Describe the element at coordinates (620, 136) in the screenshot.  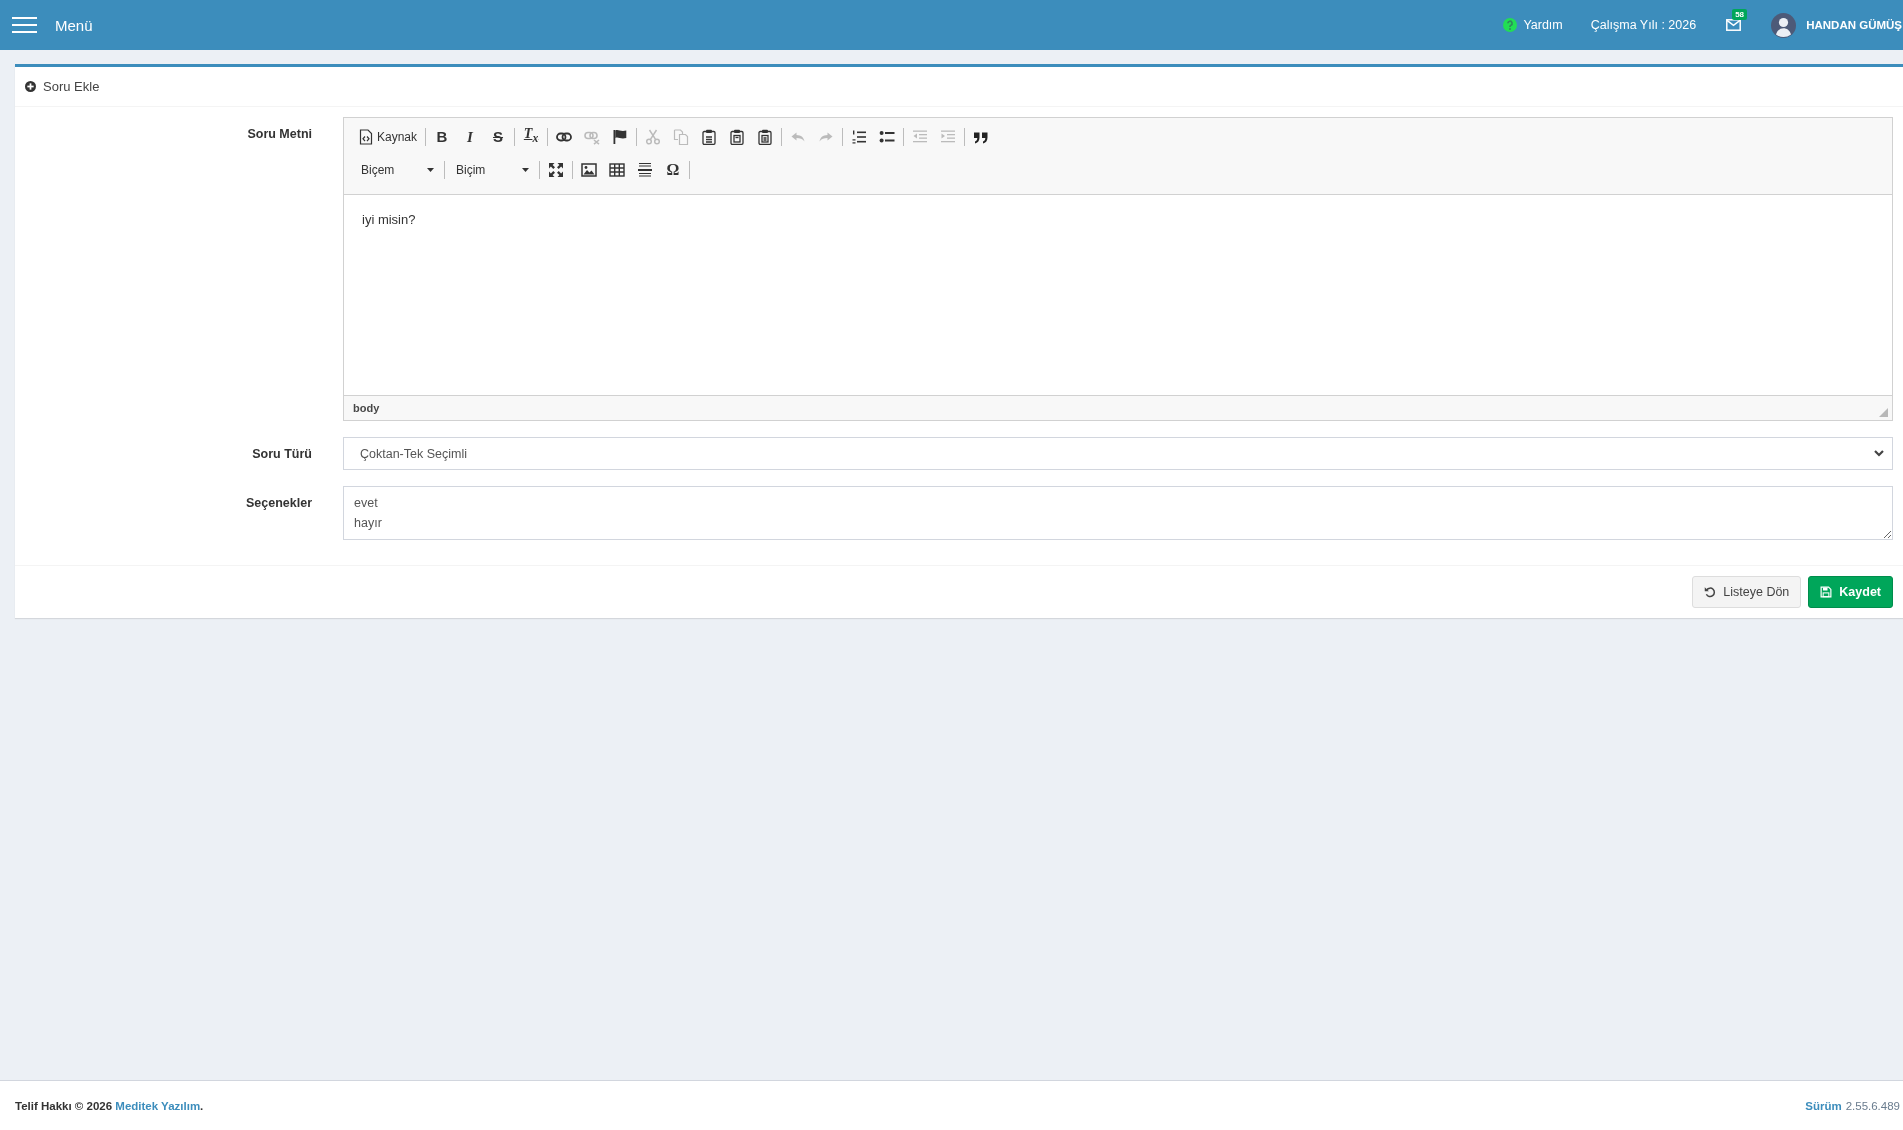
I see `flag-icon` at that location.